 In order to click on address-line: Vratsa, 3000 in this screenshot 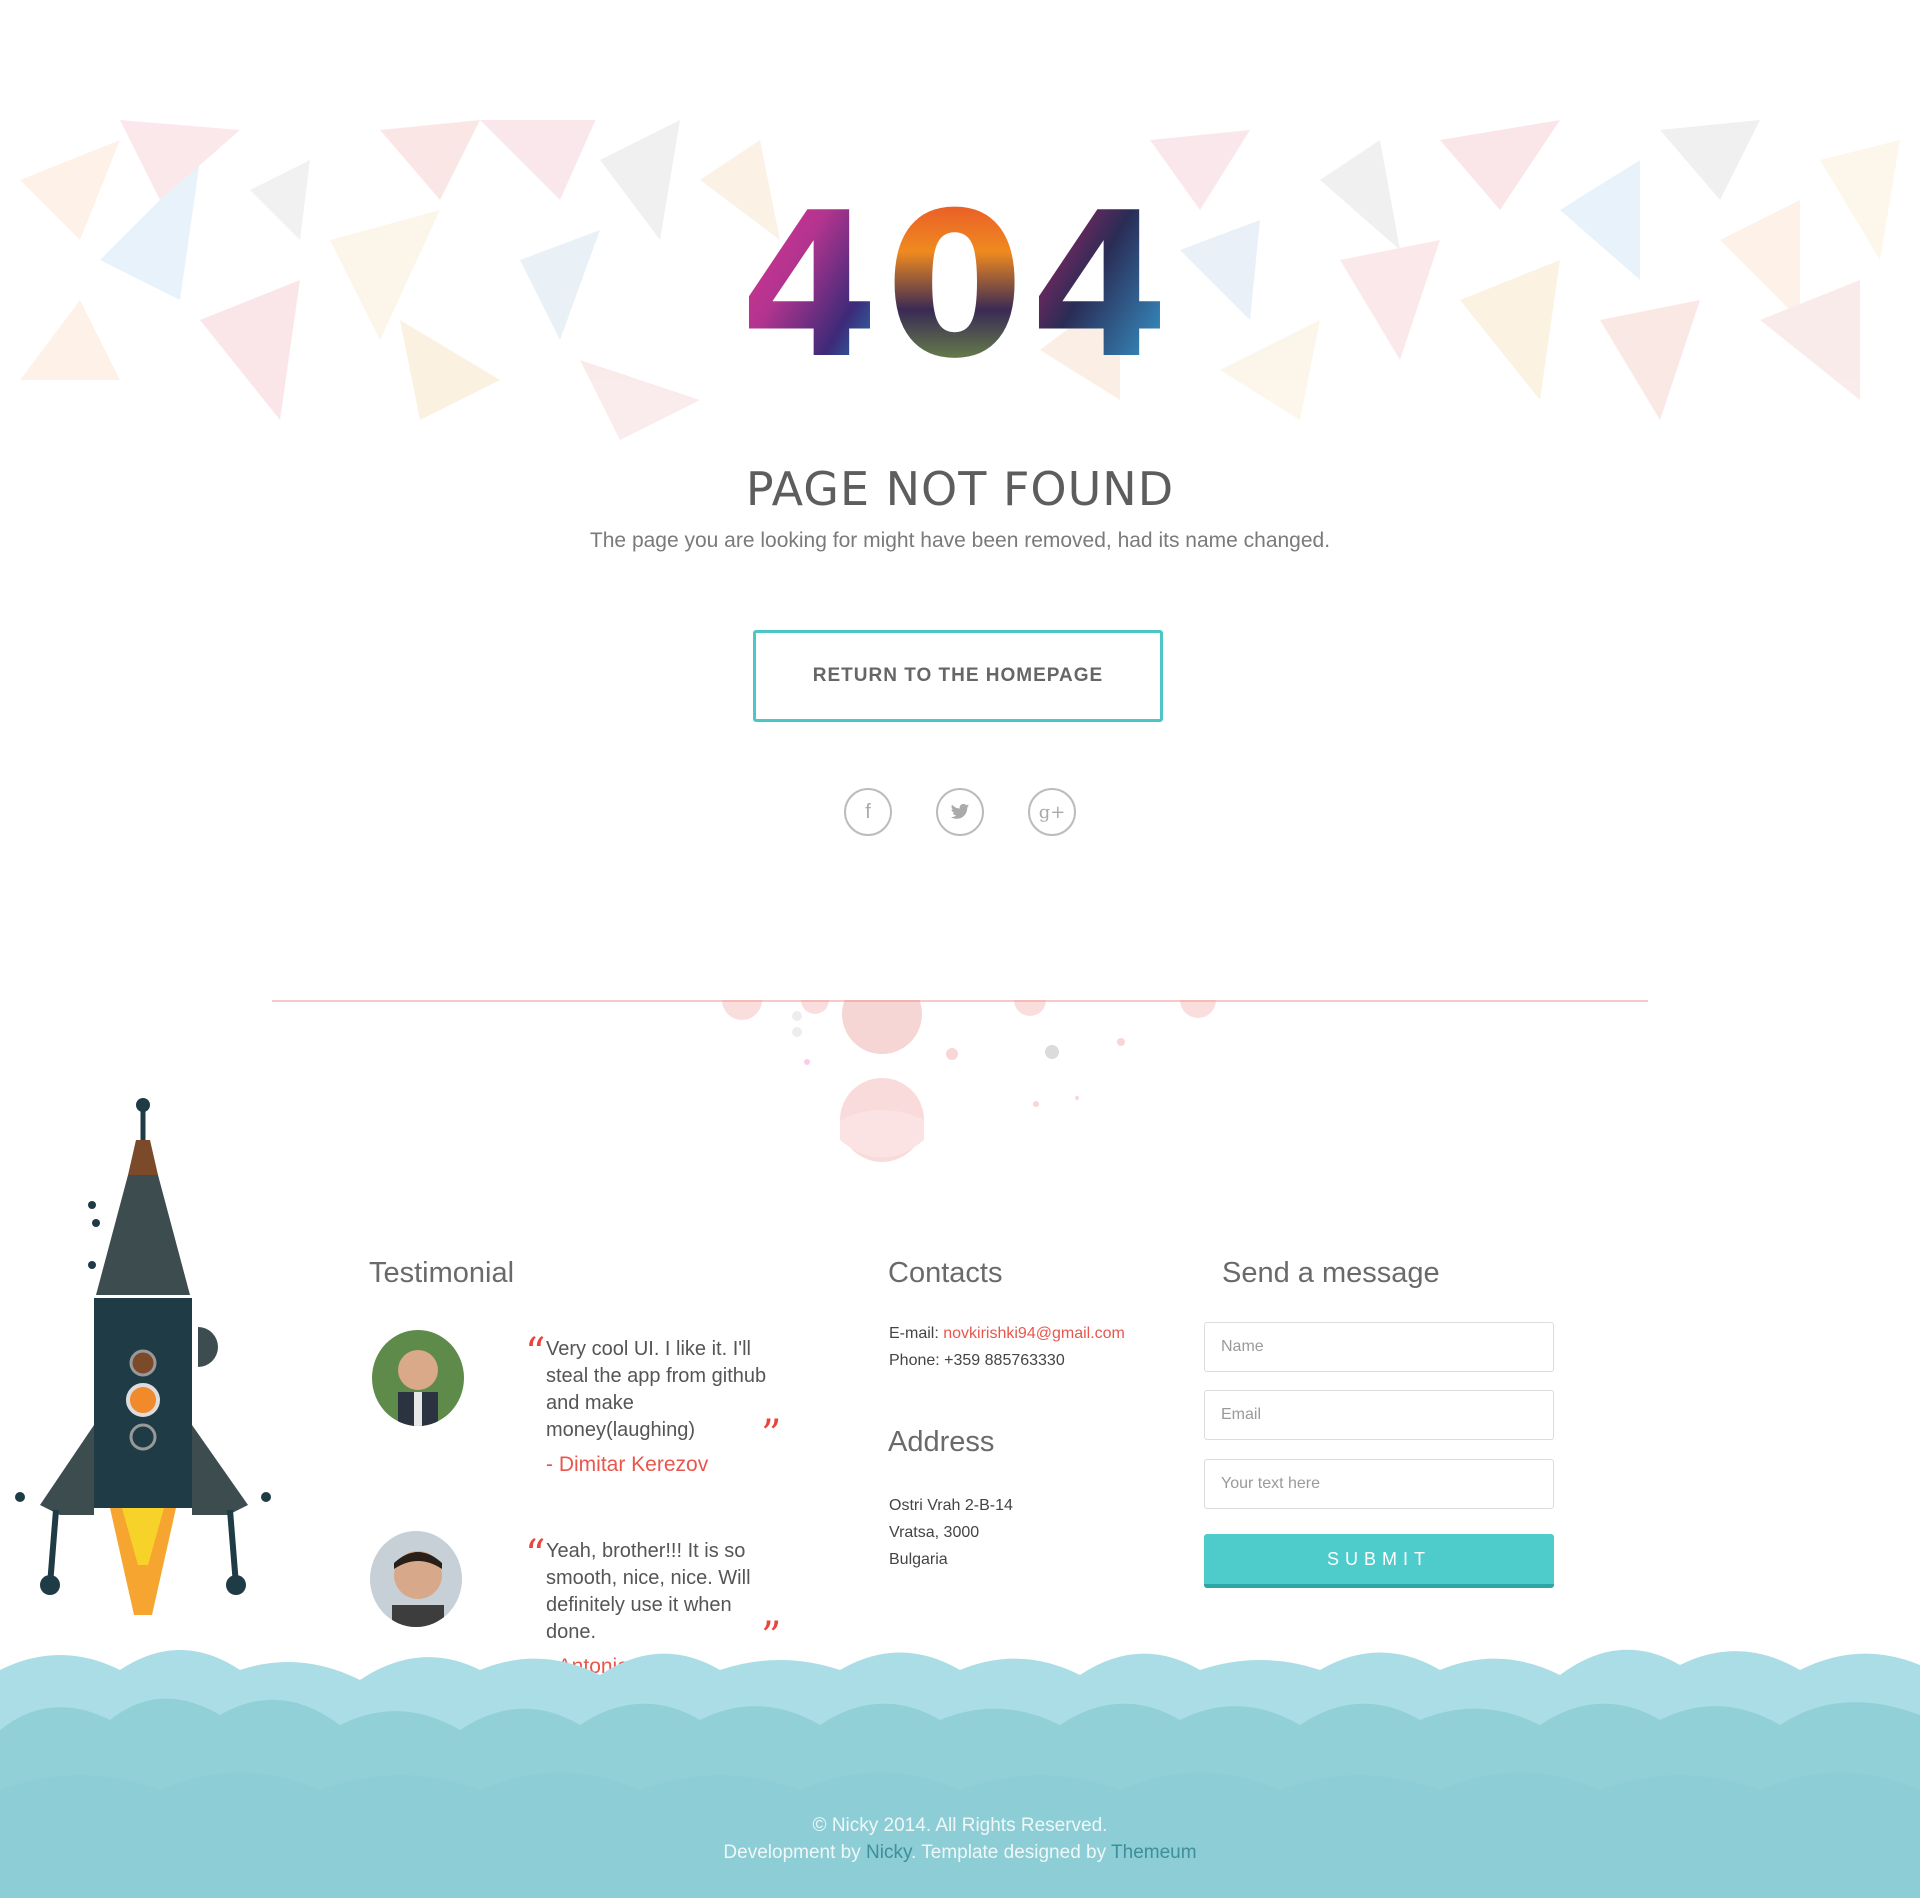, I will do `click(934, 1532)`.